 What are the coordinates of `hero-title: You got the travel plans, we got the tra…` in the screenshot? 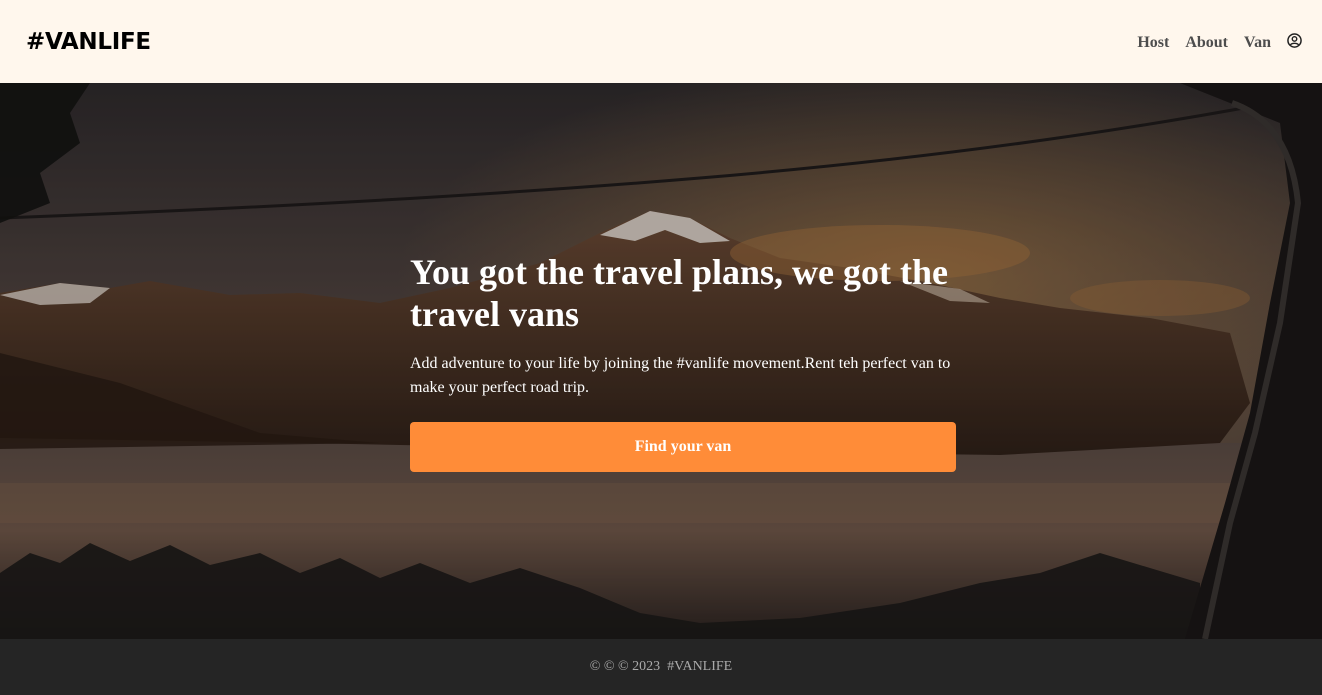 It's located at (679, 293).